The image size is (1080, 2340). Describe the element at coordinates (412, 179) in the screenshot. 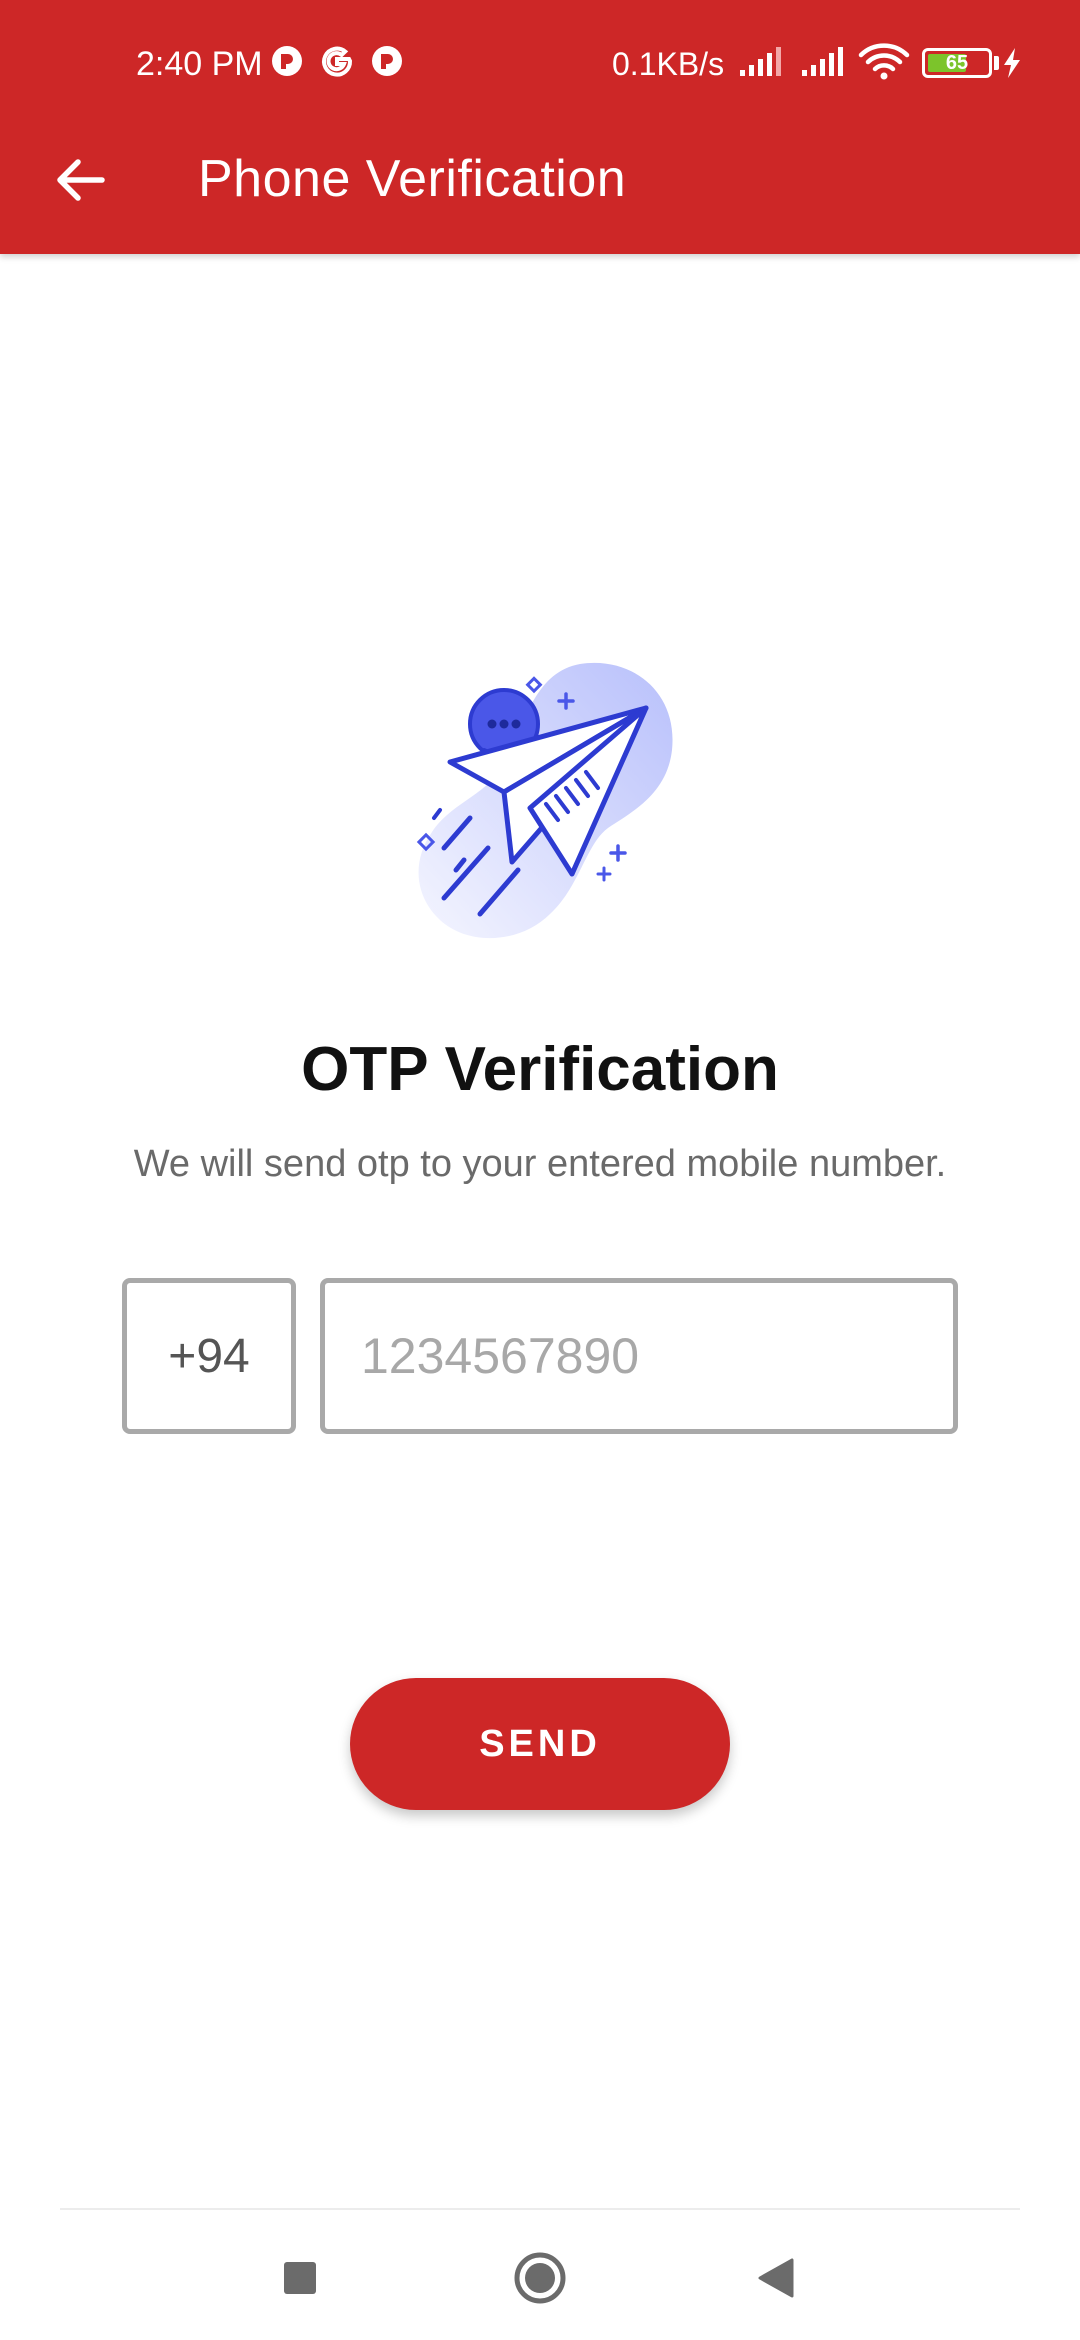

I see `page-title: Phone Verification` at that location.